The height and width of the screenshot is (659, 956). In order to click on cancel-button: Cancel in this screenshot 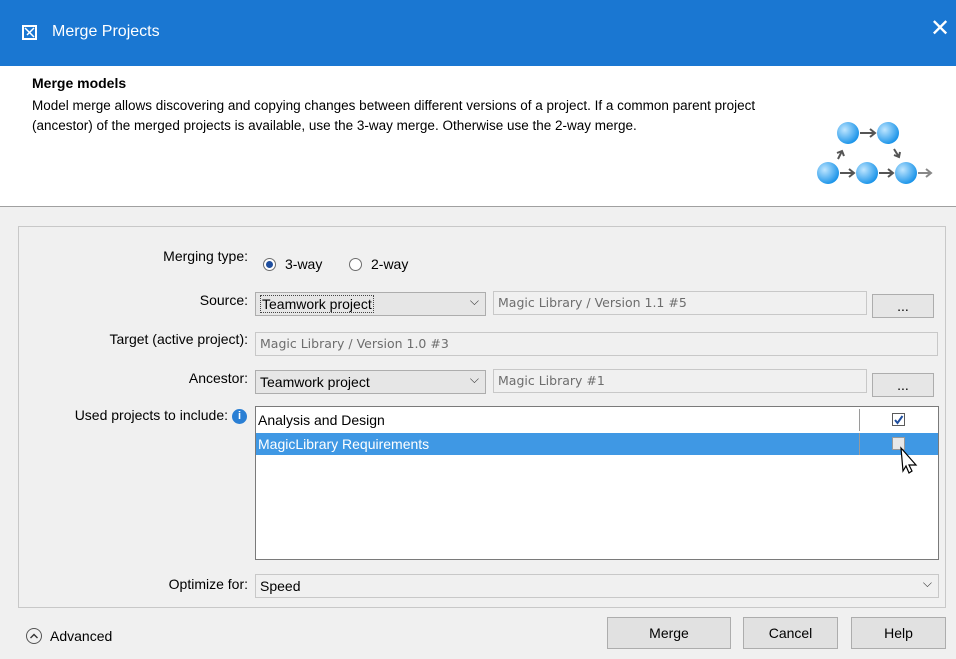, I will do `click(790, 633)`.